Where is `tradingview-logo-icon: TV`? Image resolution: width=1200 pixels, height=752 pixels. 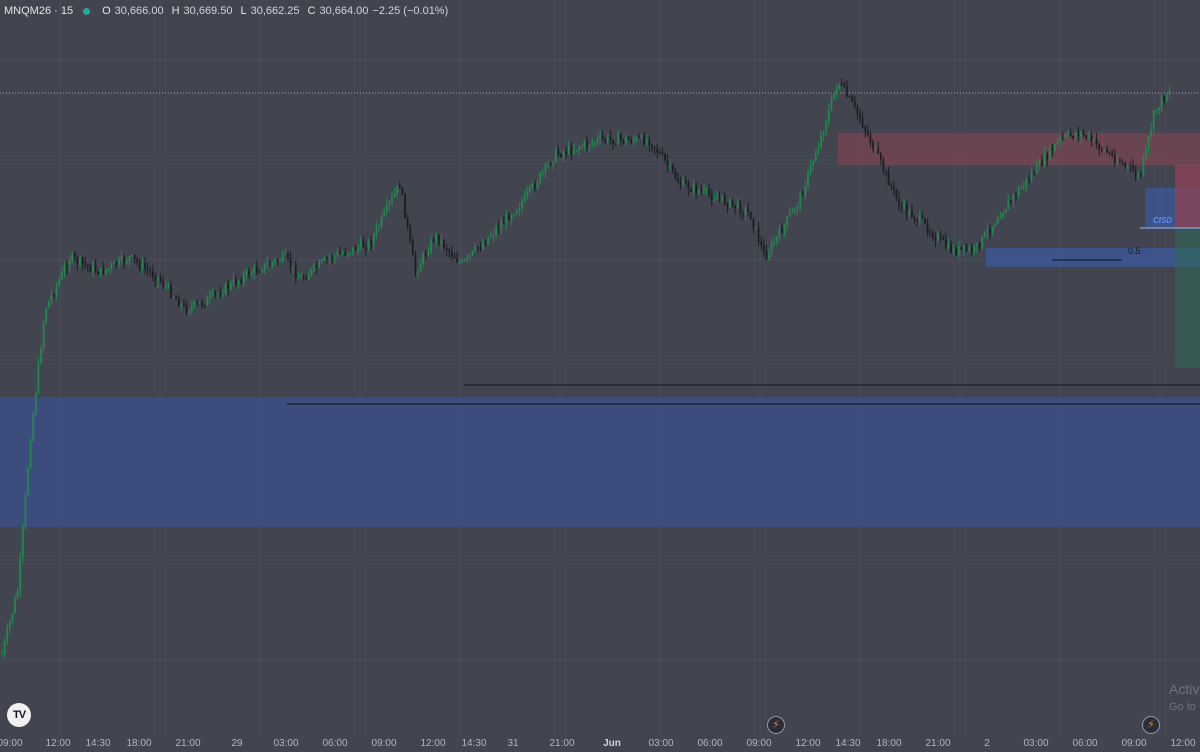
tradingview-logo-icon: TV is located at coordinates (19, 715).